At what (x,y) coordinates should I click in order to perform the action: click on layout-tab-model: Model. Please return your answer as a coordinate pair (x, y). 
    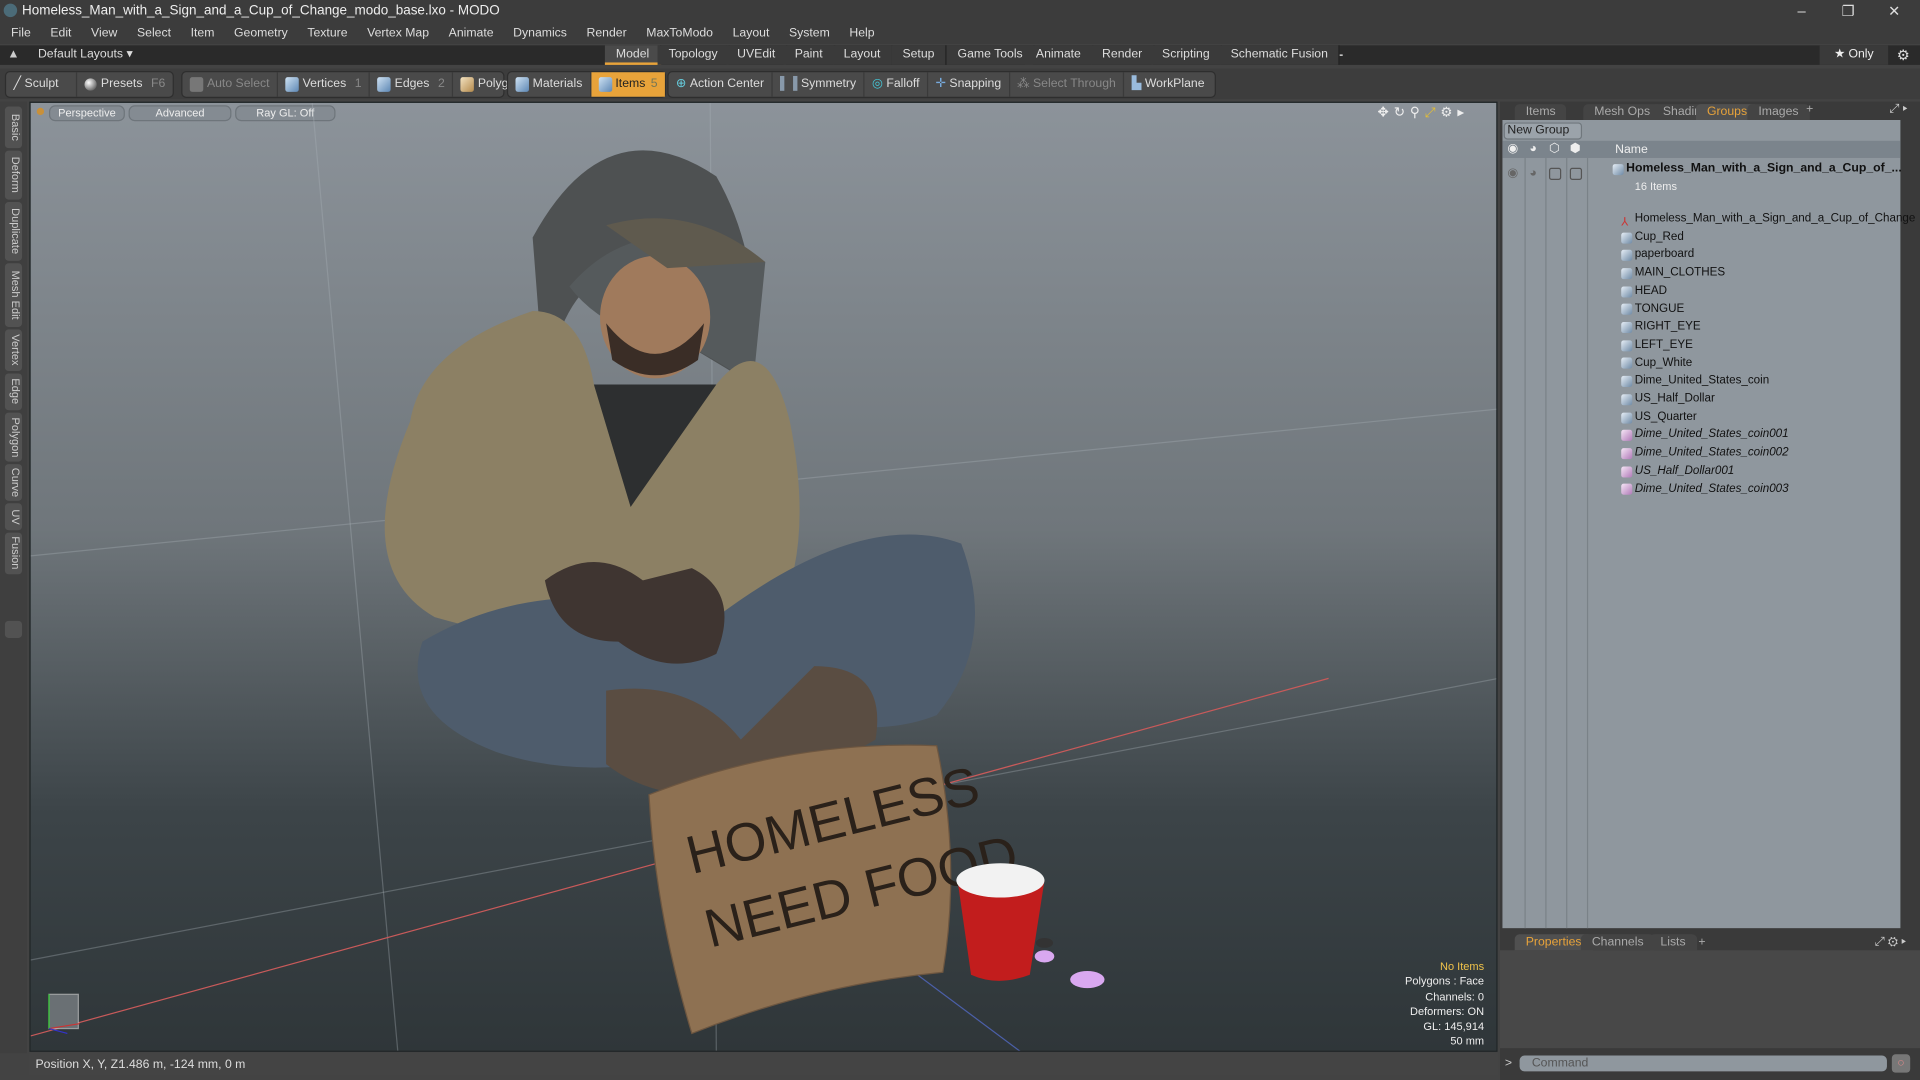
    Looking at the image, I should click on (633, 55).